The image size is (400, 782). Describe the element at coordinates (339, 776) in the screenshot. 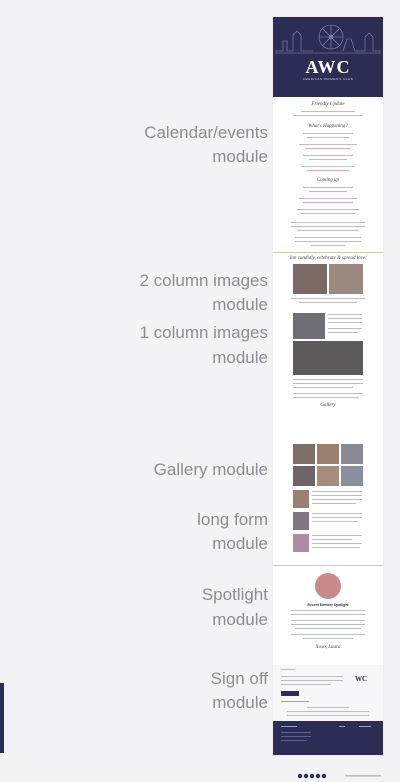

I see `footer-social-logos` at that location.